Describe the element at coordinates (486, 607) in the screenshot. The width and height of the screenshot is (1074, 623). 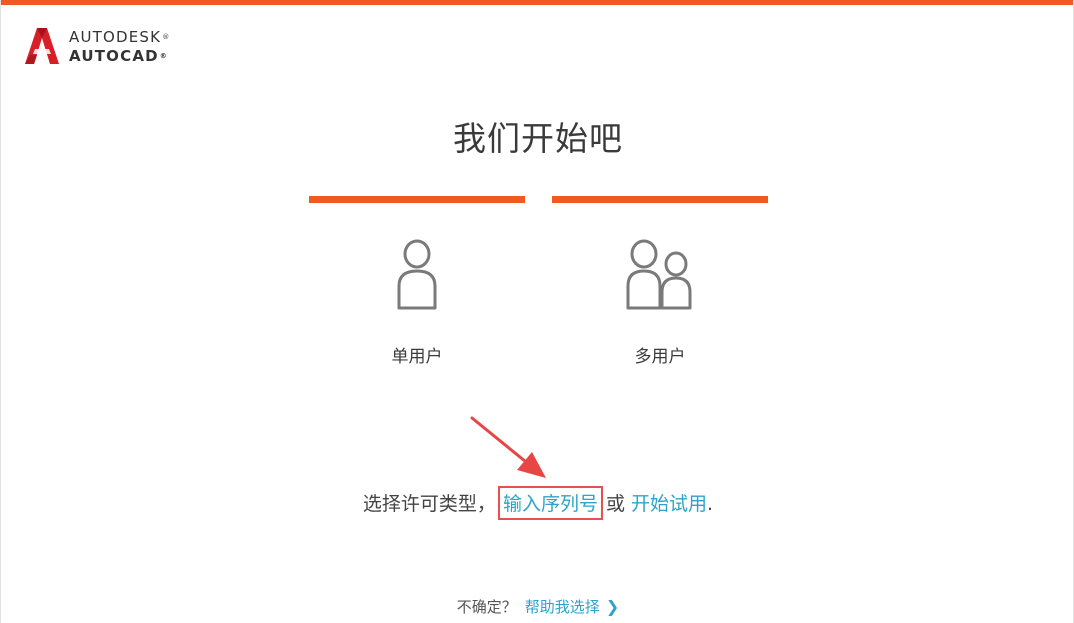
I see `not-sure-text: 不确定？` at that location.